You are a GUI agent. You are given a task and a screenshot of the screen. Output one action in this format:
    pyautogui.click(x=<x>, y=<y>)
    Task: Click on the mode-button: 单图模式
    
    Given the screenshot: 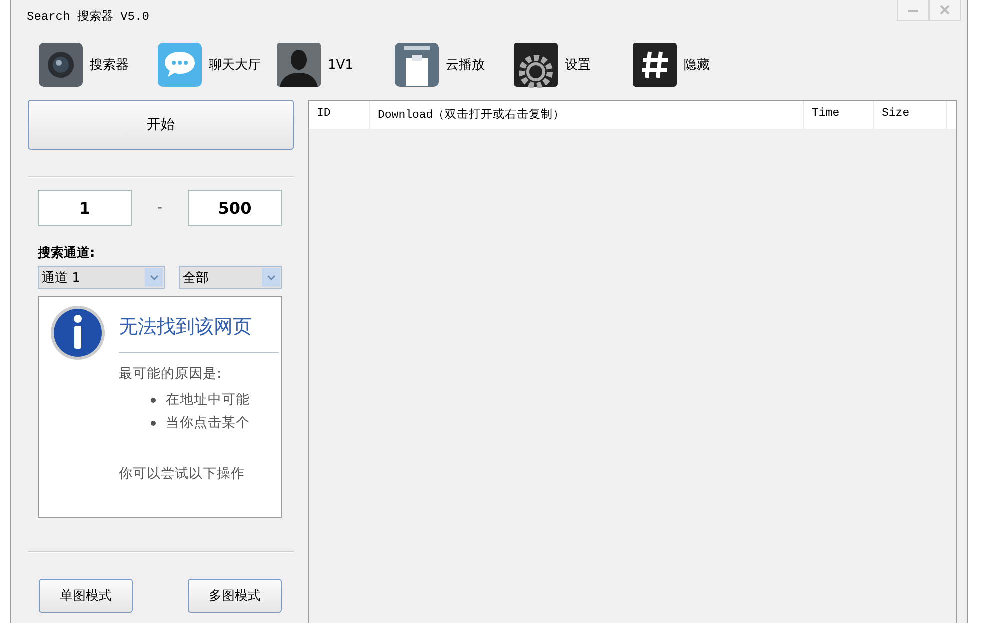 What is the action you would take?
    pyautogui.click(x=86, y=596)
    